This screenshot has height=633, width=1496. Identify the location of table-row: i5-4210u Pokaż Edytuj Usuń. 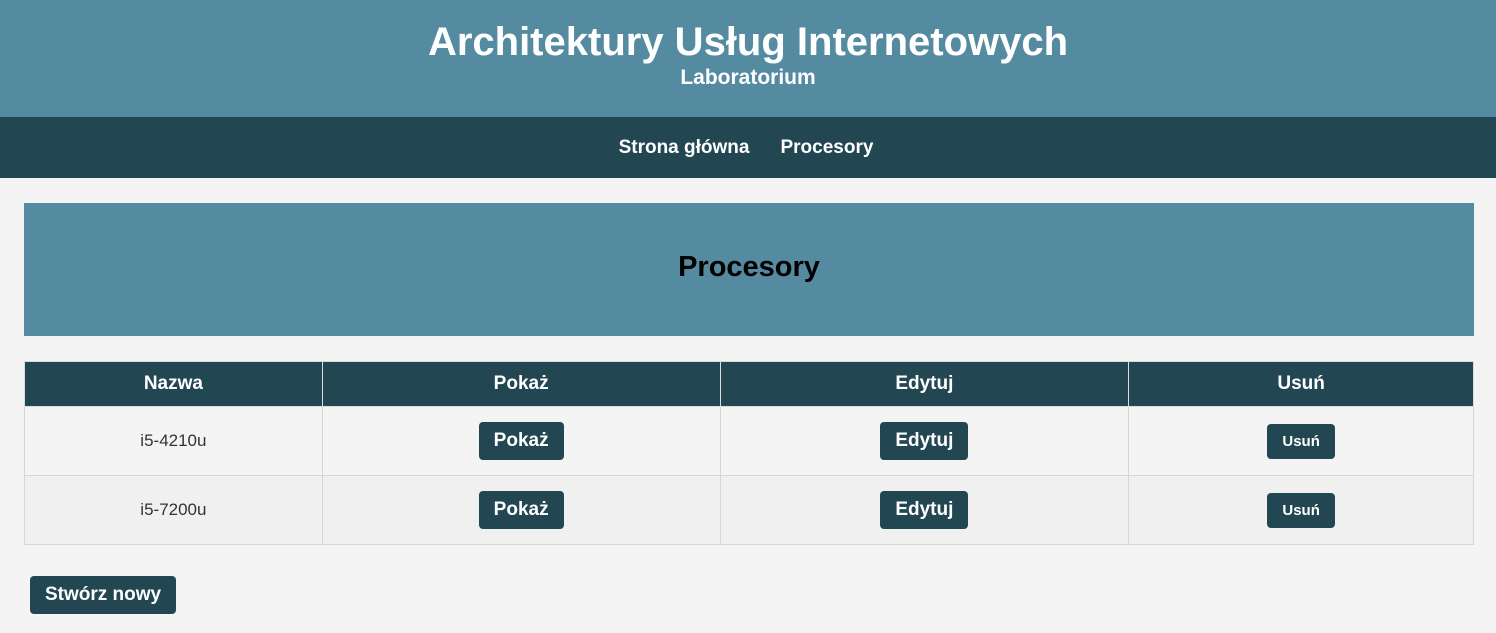
(749, 441).